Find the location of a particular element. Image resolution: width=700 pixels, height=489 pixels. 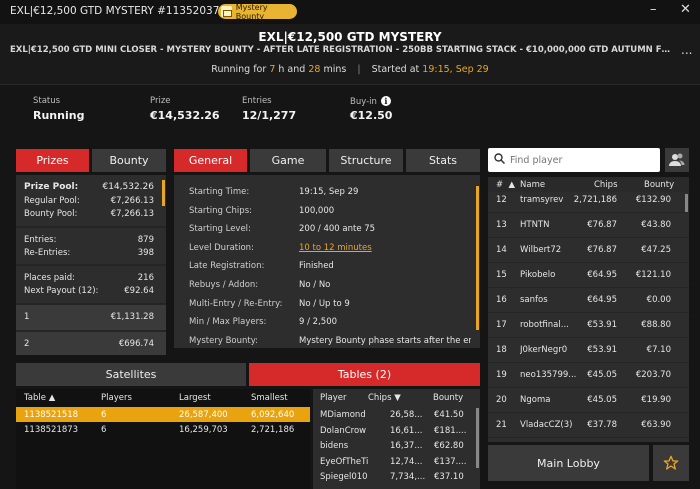

col-largest-header: Largest is located at coordinates (195, 398).